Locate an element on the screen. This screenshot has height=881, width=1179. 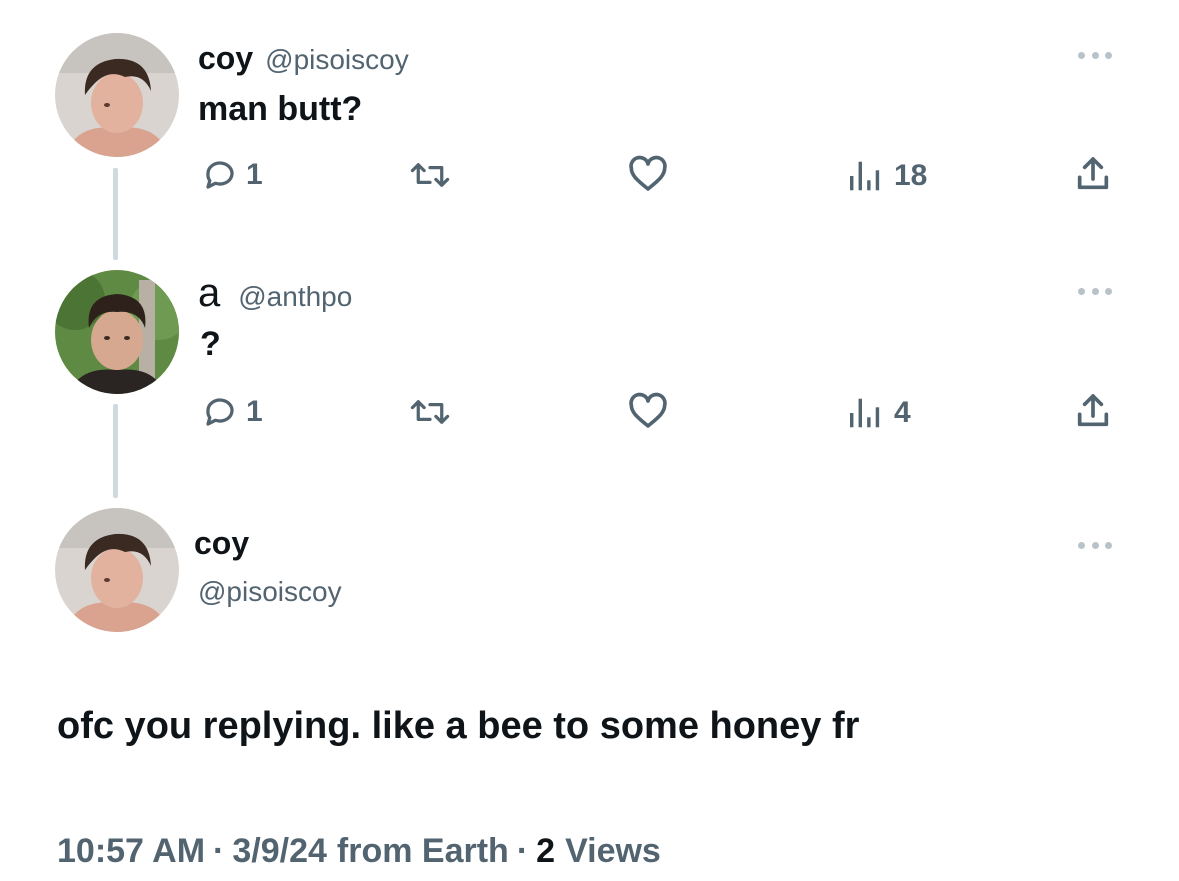
views-button: 18 is located at coordinates (886, 176).